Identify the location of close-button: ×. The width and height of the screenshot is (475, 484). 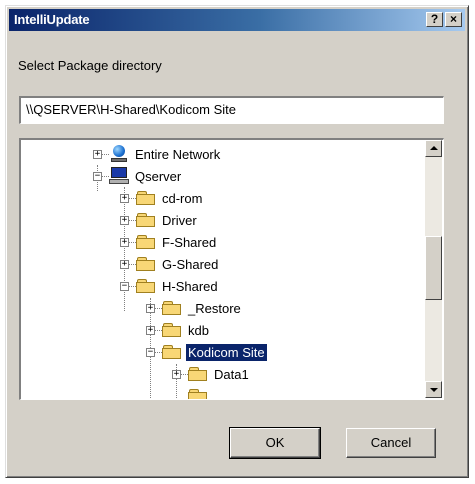
(453, 19).